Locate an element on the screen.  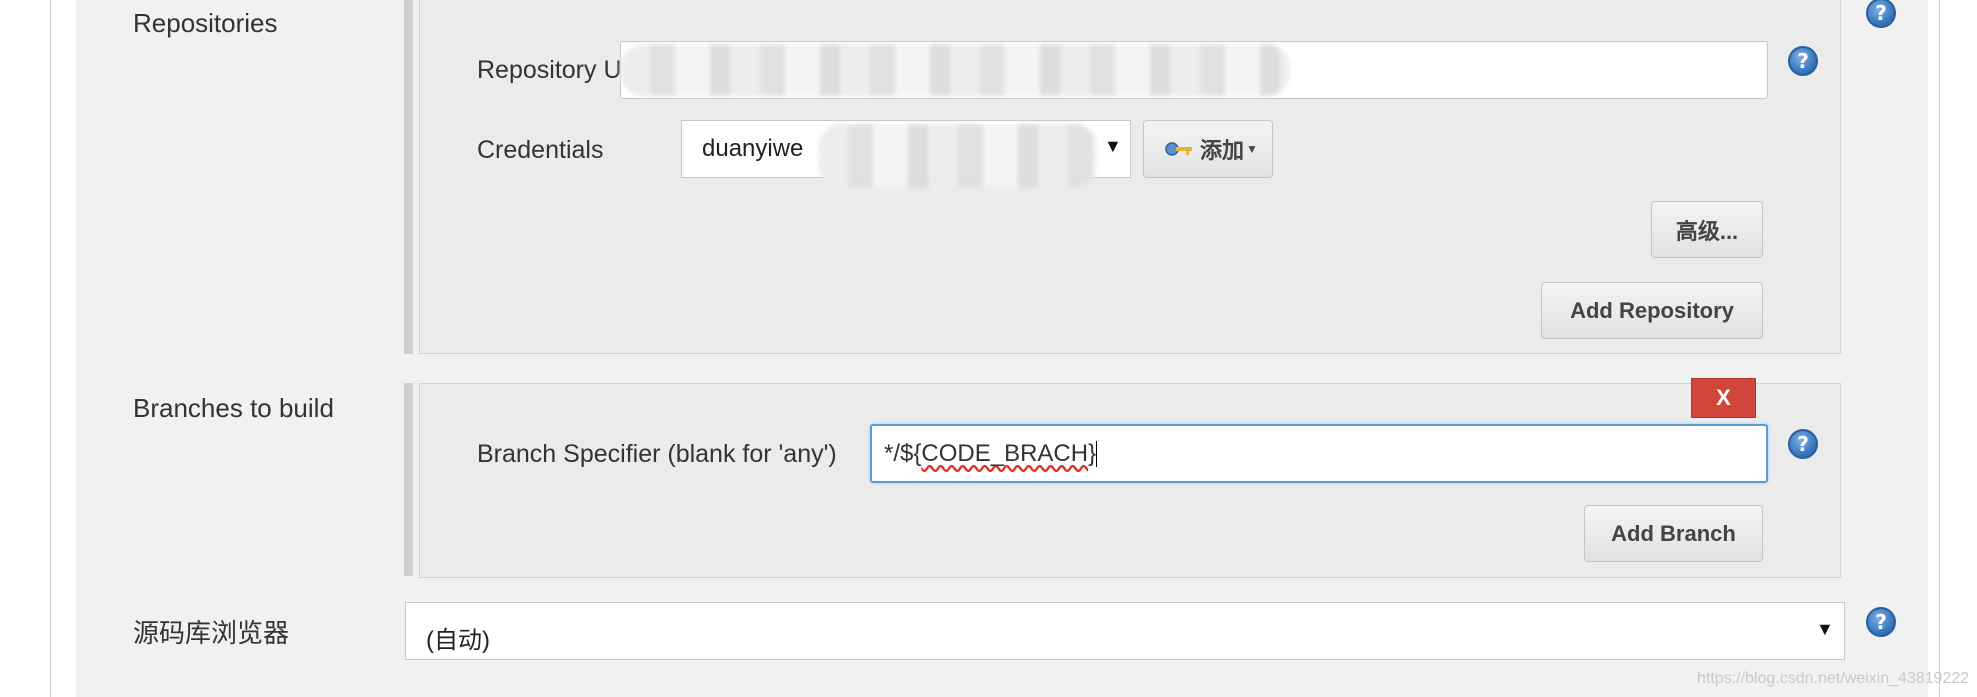
credentials-value: duanyiwe is located at coordinates (753, 148).